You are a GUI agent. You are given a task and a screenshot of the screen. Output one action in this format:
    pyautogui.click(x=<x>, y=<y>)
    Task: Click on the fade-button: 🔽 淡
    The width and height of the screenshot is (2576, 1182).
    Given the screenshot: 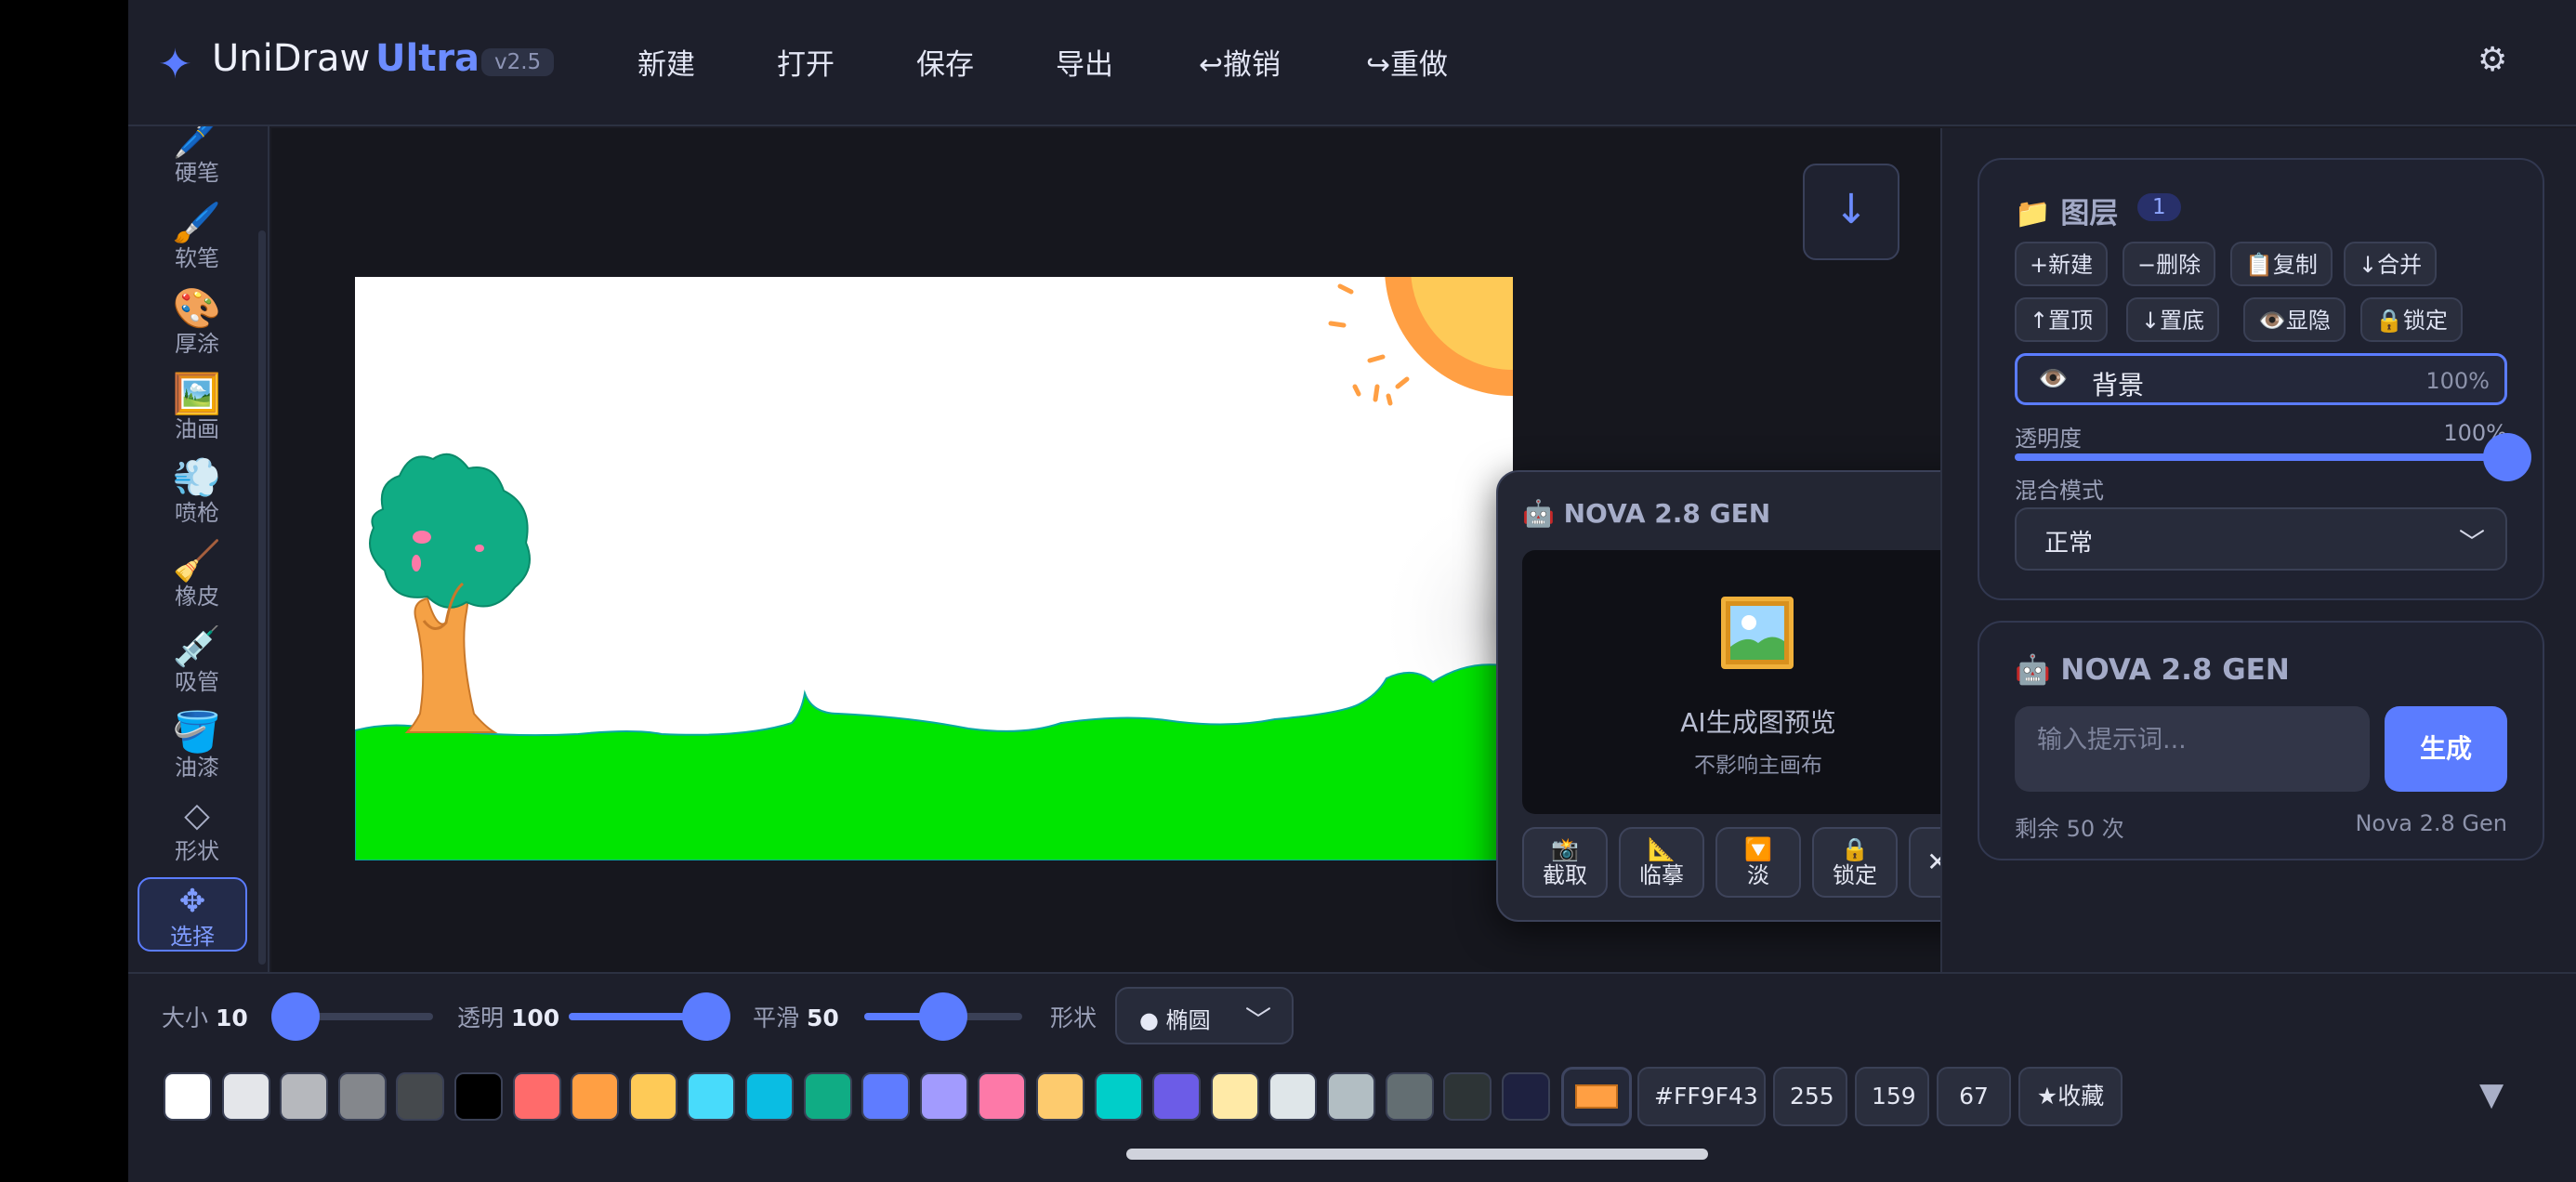 What is the action you would take?
    pyautogui.click(x=1758, y=862)
    